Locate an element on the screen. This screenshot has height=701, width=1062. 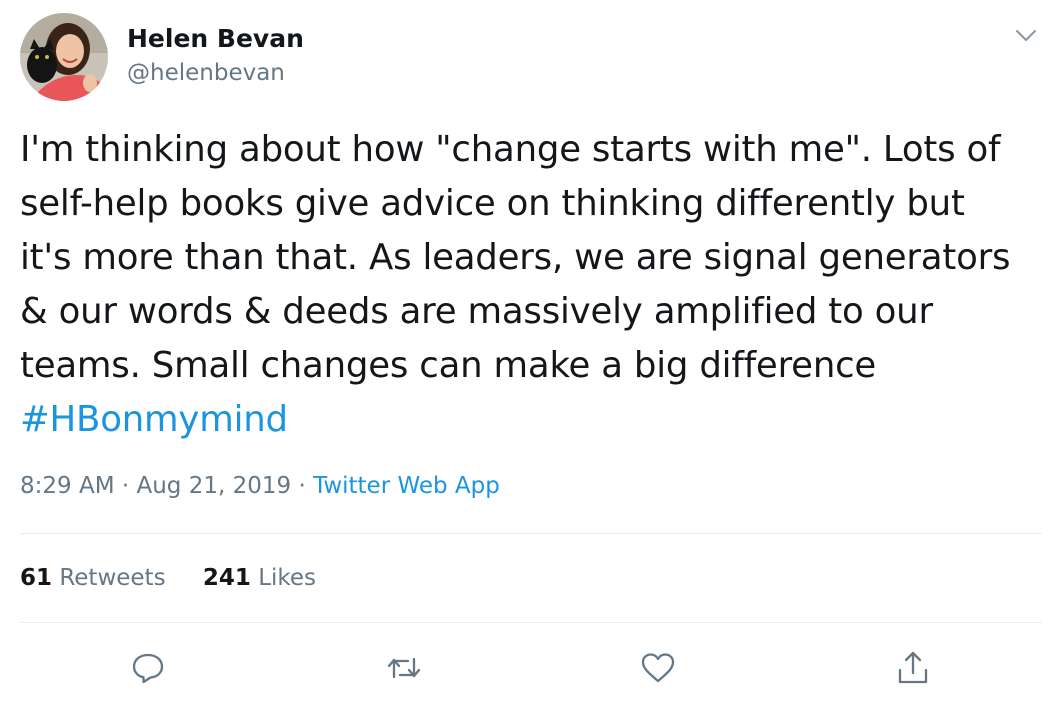
retweet-button is located at coordinates (404, 668).